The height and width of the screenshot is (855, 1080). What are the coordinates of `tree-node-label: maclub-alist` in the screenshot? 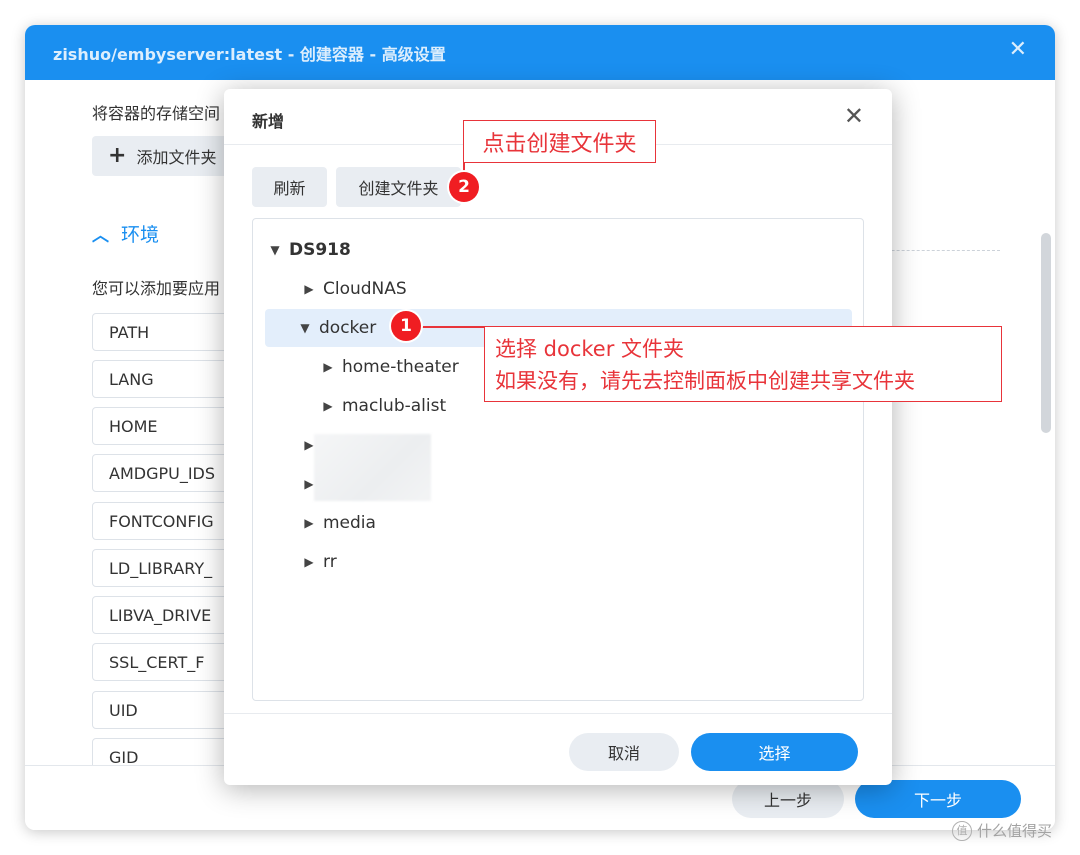 It's located at (394, 406).